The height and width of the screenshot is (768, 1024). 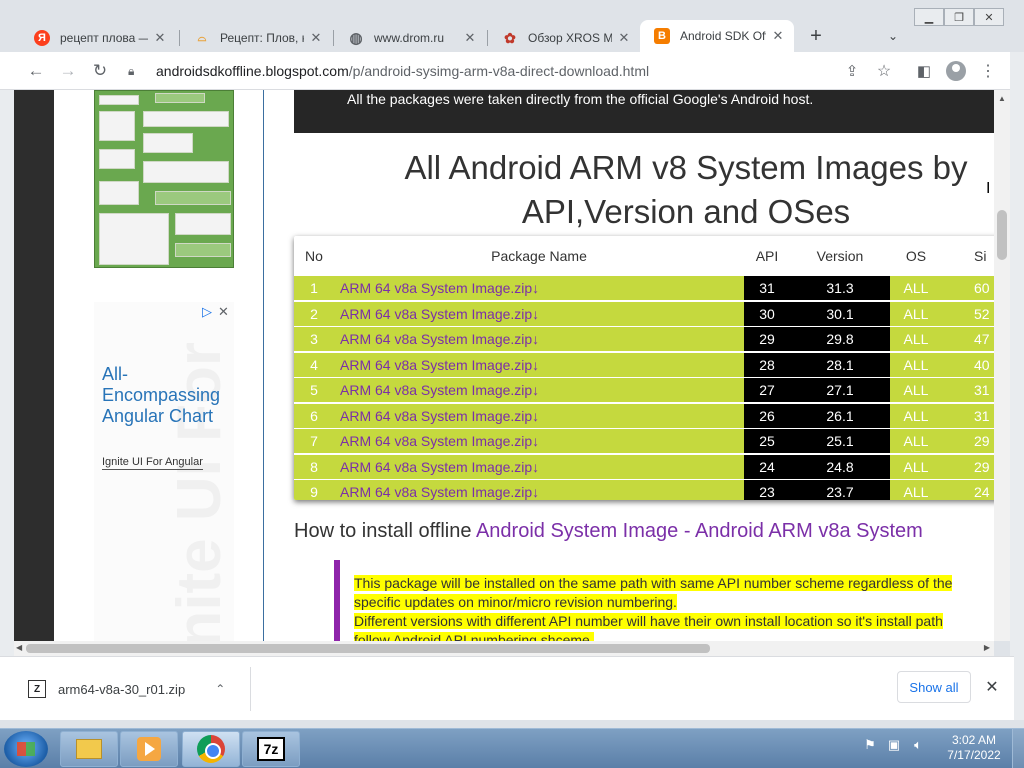 What do you see at coordinates (19, 647) in the screenshot?
I see `scroll-left-icon: ◀` at bounding box center [19, 647].